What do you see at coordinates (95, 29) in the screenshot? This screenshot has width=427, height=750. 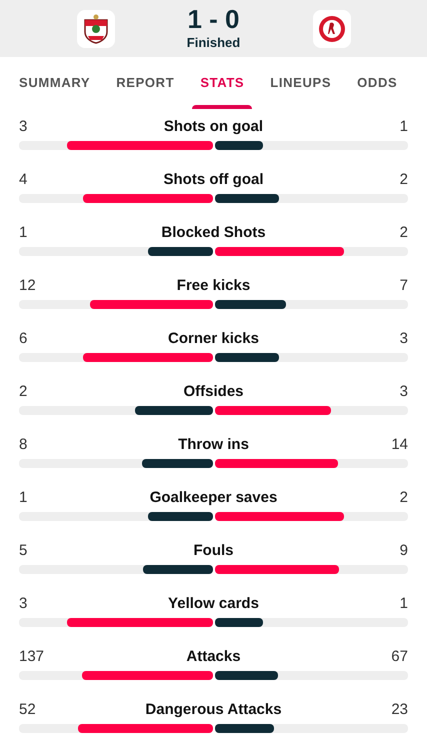 I see `home-team-logo` at bounding box center [95, 29].